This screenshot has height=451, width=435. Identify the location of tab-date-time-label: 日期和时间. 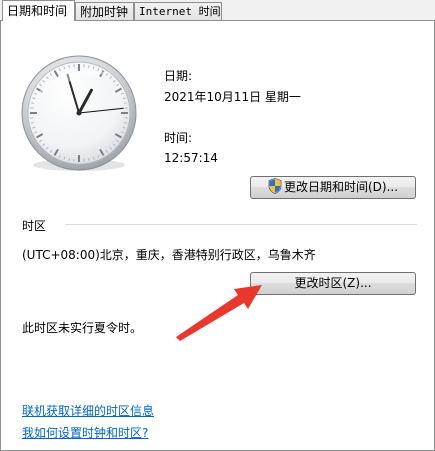
(37, 11).